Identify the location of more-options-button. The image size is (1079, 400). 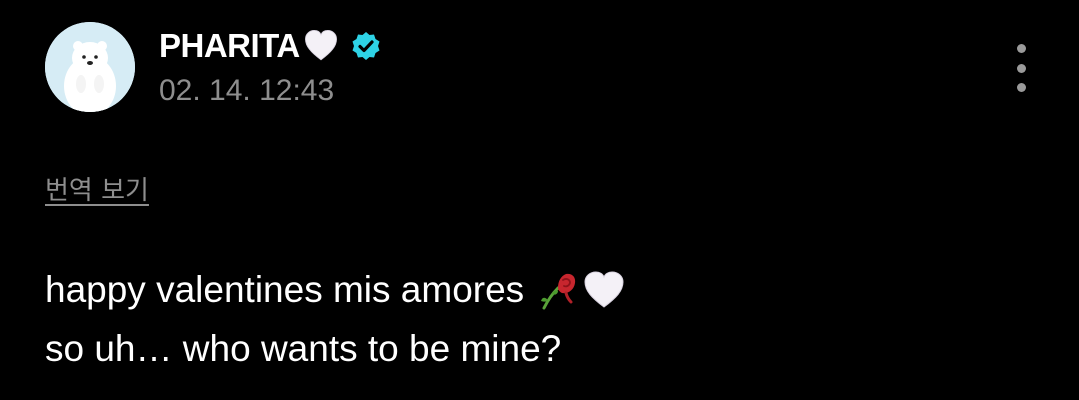
(1021, 68).